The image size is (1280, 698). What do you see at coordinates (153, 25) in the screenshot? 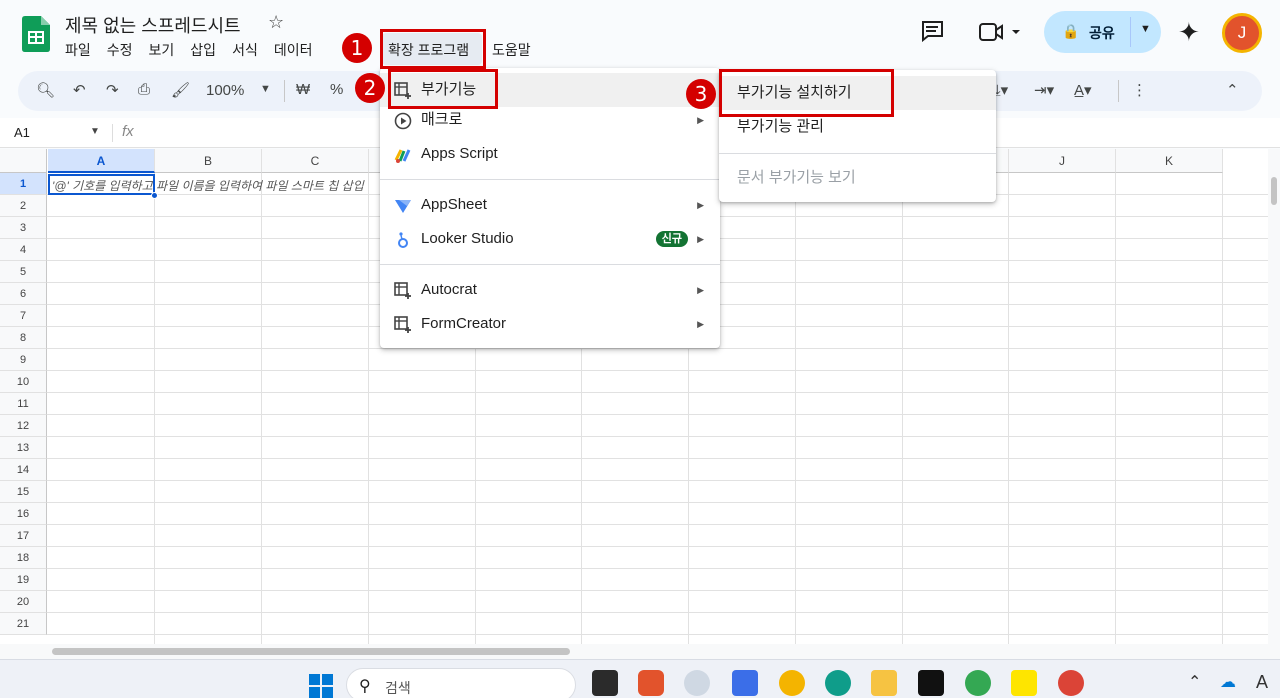
I see `doc-title: 제목 없는 스프레드시트` at bounding box center [153, 25].